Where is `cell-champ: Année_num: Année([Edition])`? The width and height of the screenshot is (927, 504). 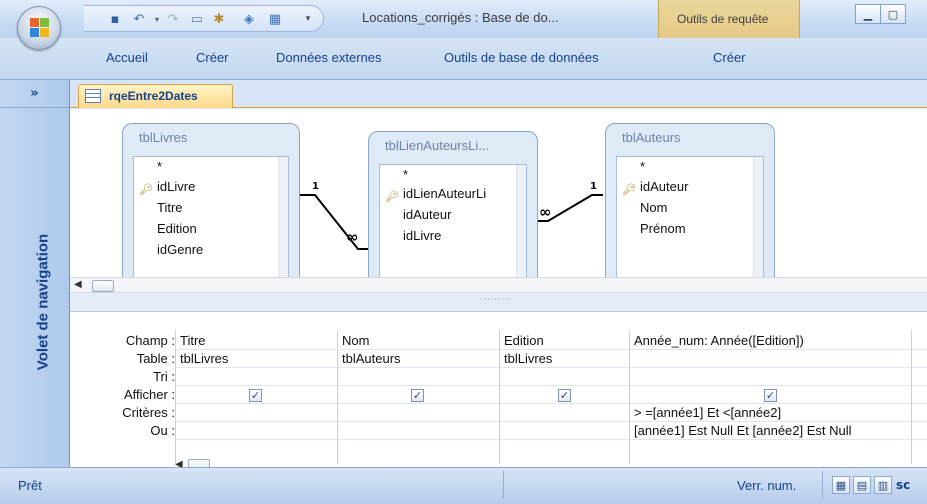 cell-champ: Année_num: Année([Edition]) is located at coordinates (772, 340).